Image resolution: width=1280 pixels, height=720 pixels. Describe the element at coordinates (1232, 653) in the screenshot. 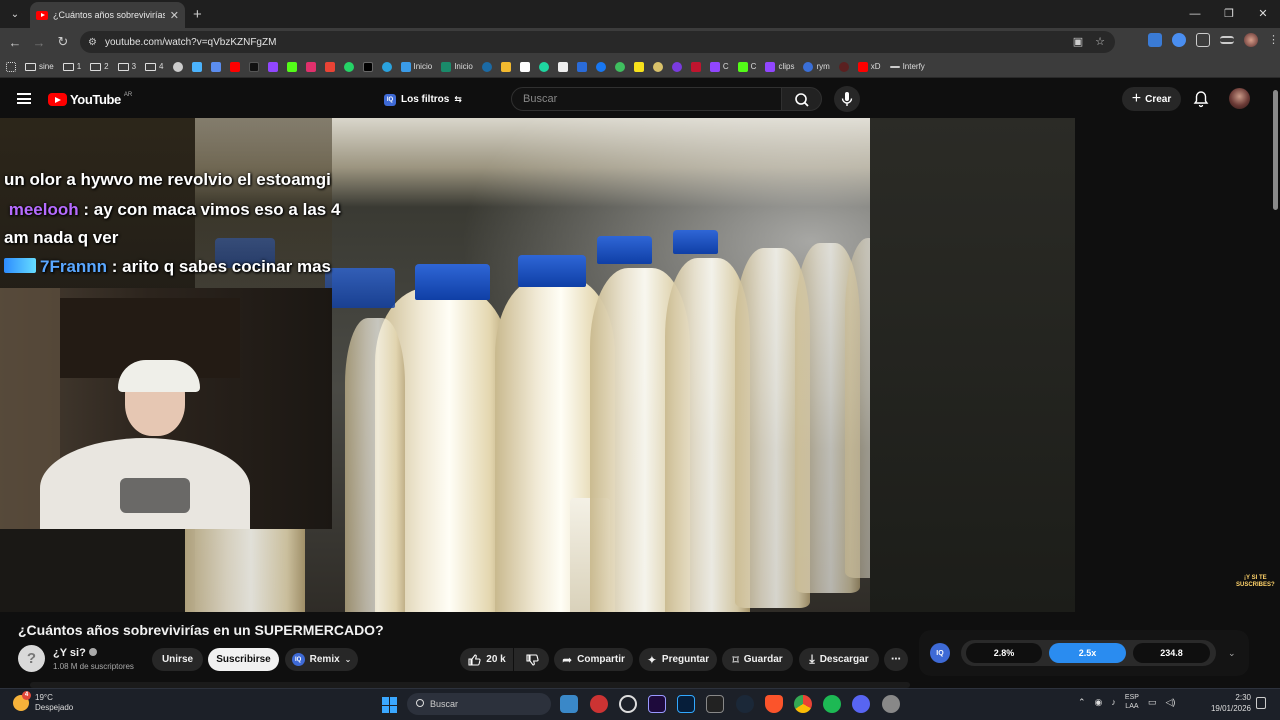

I see `chevron-down-icon: ⌄` at that location.